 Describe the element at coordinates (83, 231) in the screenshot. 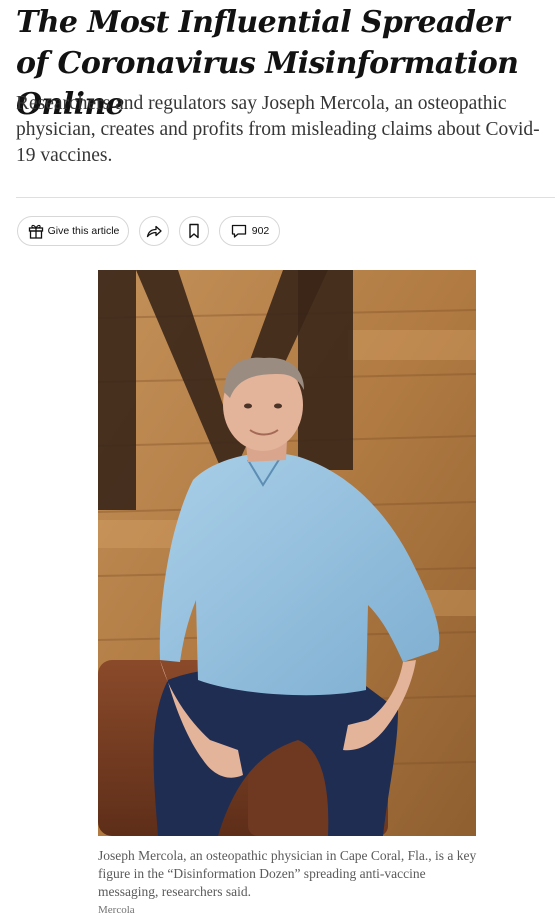

I see `give-article-label: Give this article` at that location.